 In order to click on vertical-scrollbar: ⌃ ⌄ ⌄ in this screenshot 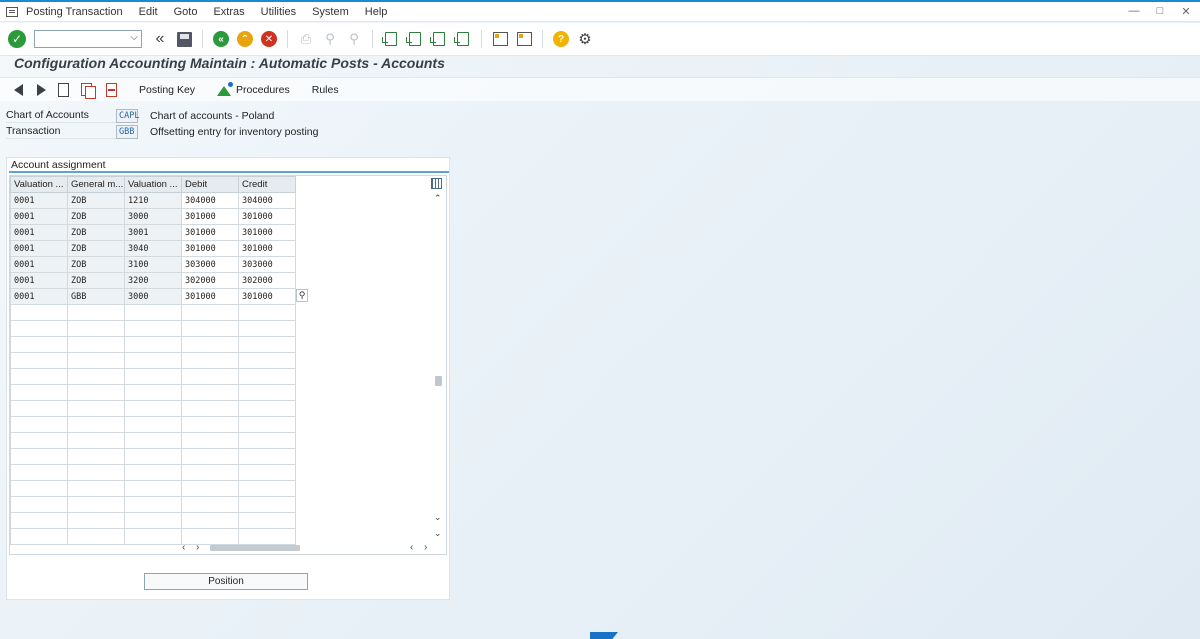, I will do `click(439, 366)`.